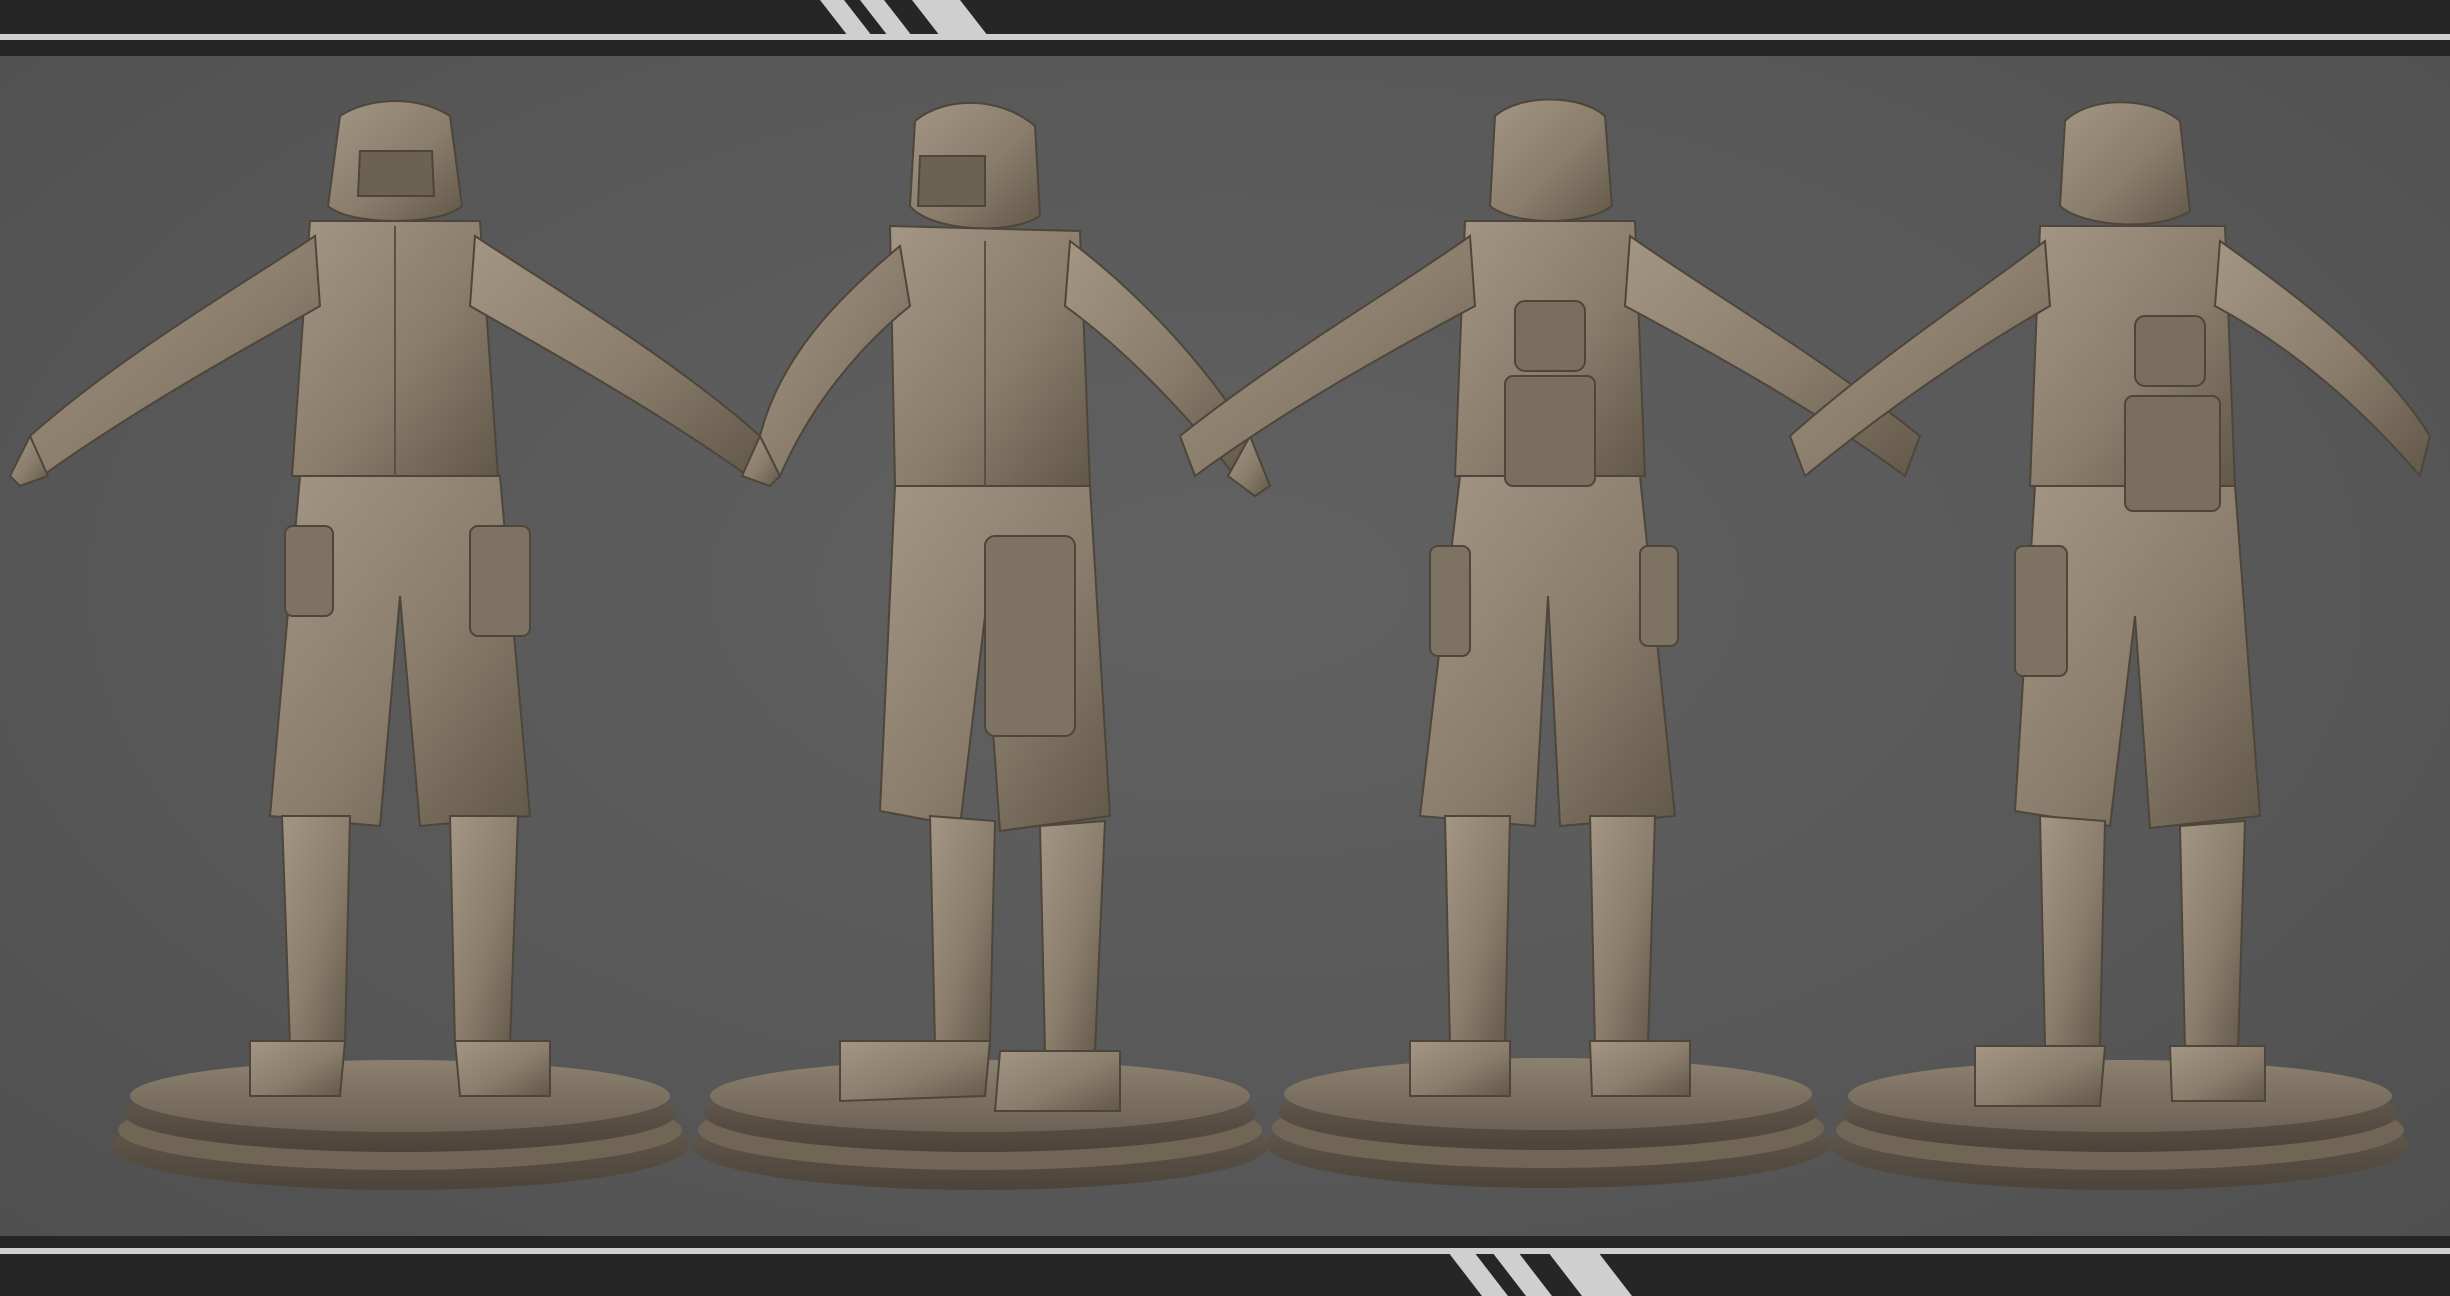  Describe the element at coordinates (1225, 37) in the screenshot. I see `top-frame-rule` at that location.